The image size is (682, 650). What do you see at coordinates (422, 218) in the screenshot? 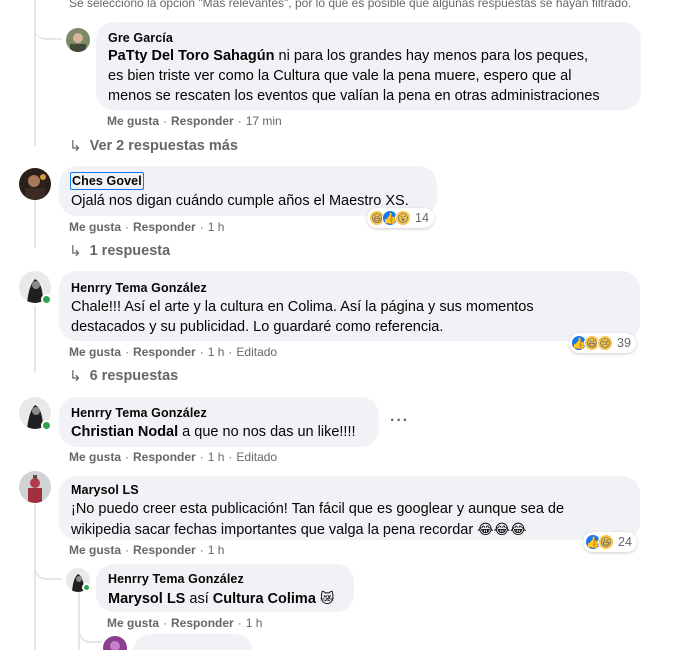
I see `reaction-count: 14` at bounding box center [422, 218].